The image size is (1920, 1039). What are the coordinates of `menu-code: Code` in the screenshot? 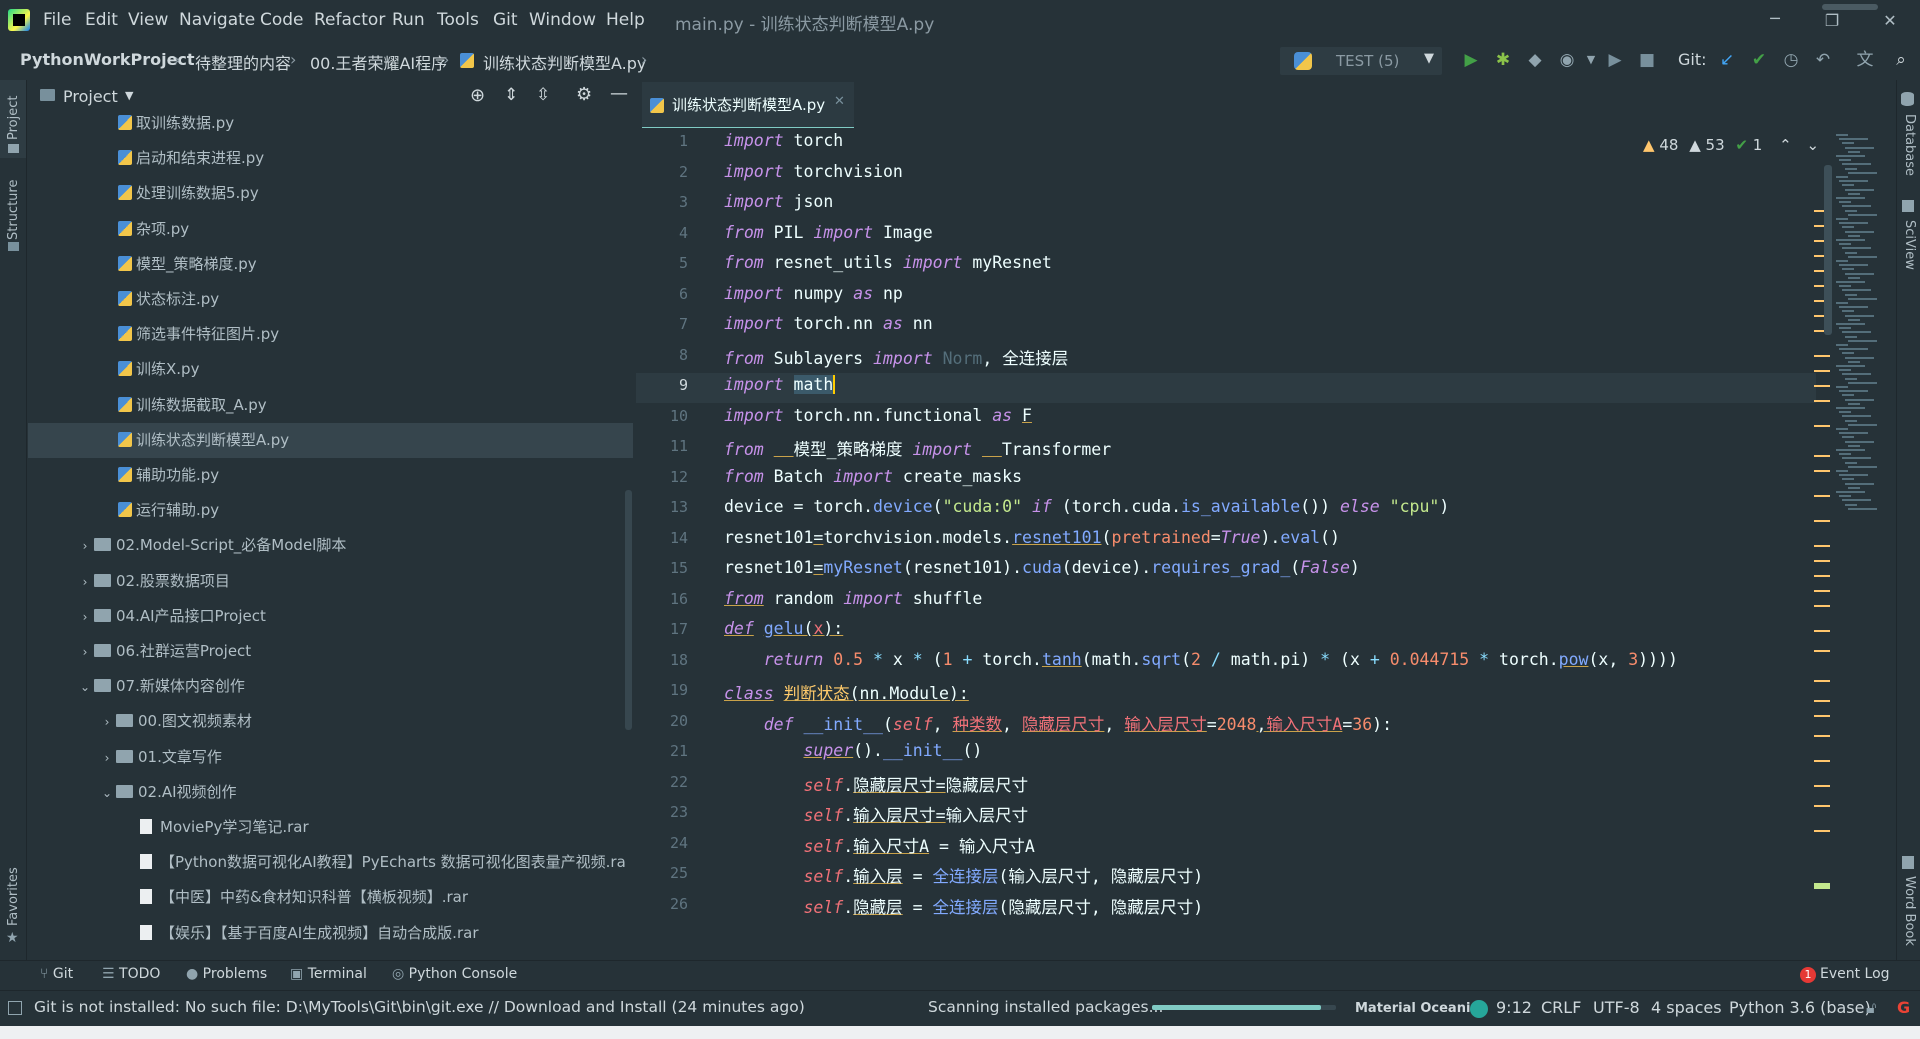 It's located at (282, 20).